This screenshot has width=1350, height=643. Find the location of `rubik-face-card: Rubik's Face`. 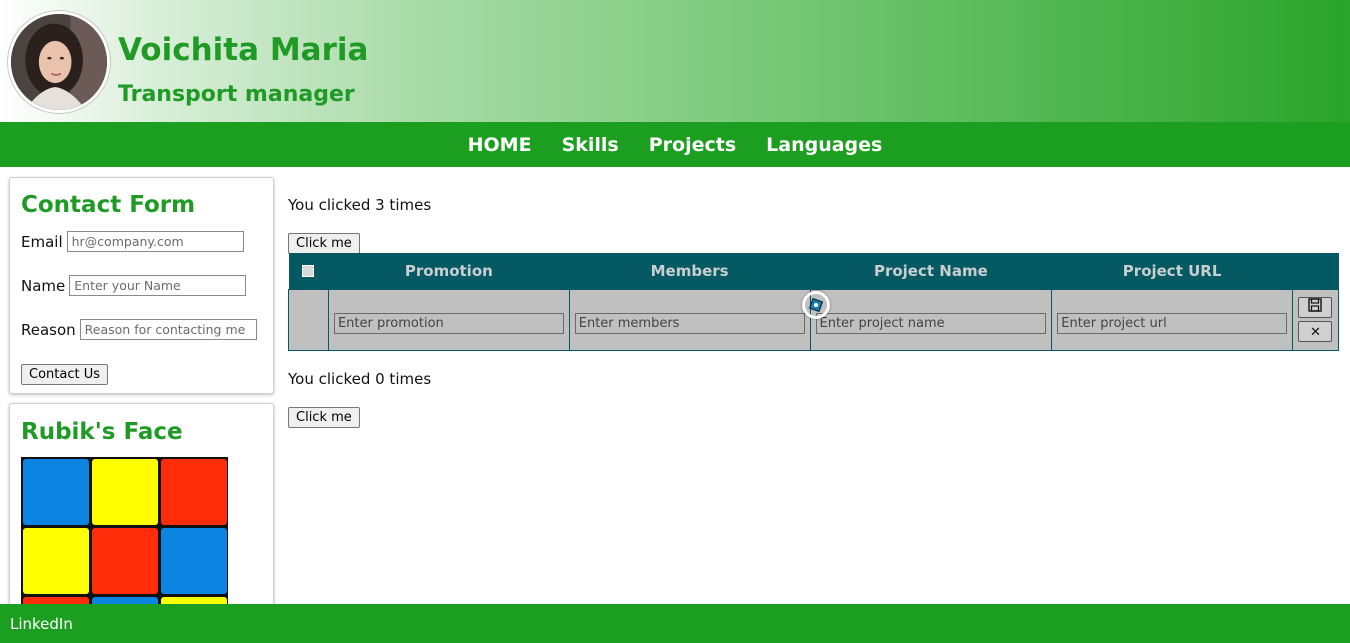

rubik-face-card: Rubik's Face is located at coordinates (141, 518).